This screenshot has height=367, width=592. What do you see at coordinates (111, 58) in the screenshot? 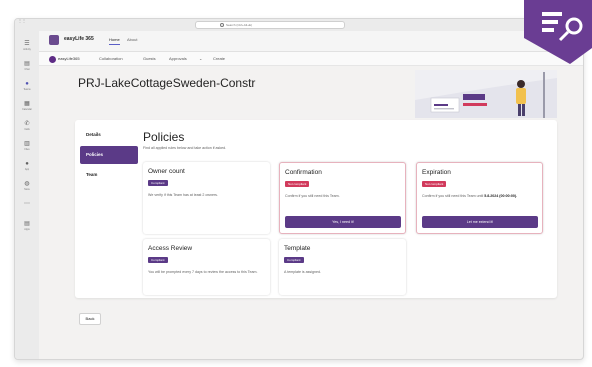
I see `nav-collaboration: Collaboration` at bounding box center [111, 58].